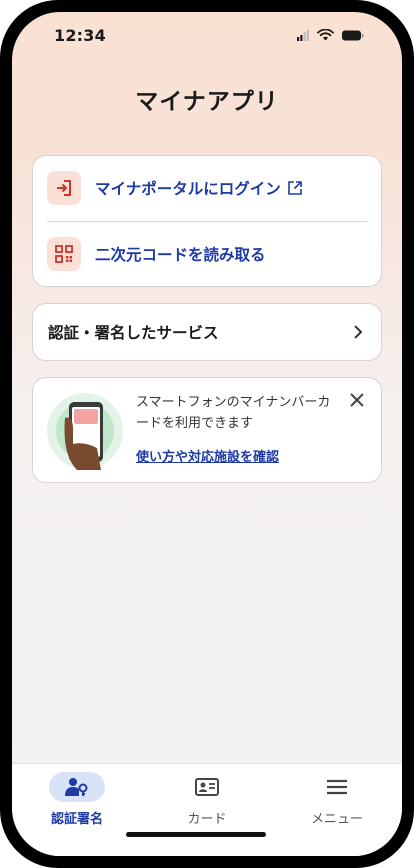 The width and height of the screenshot is (414, 868). I want to click on tab-authentication-label: 認証署名, so click(76, 819).